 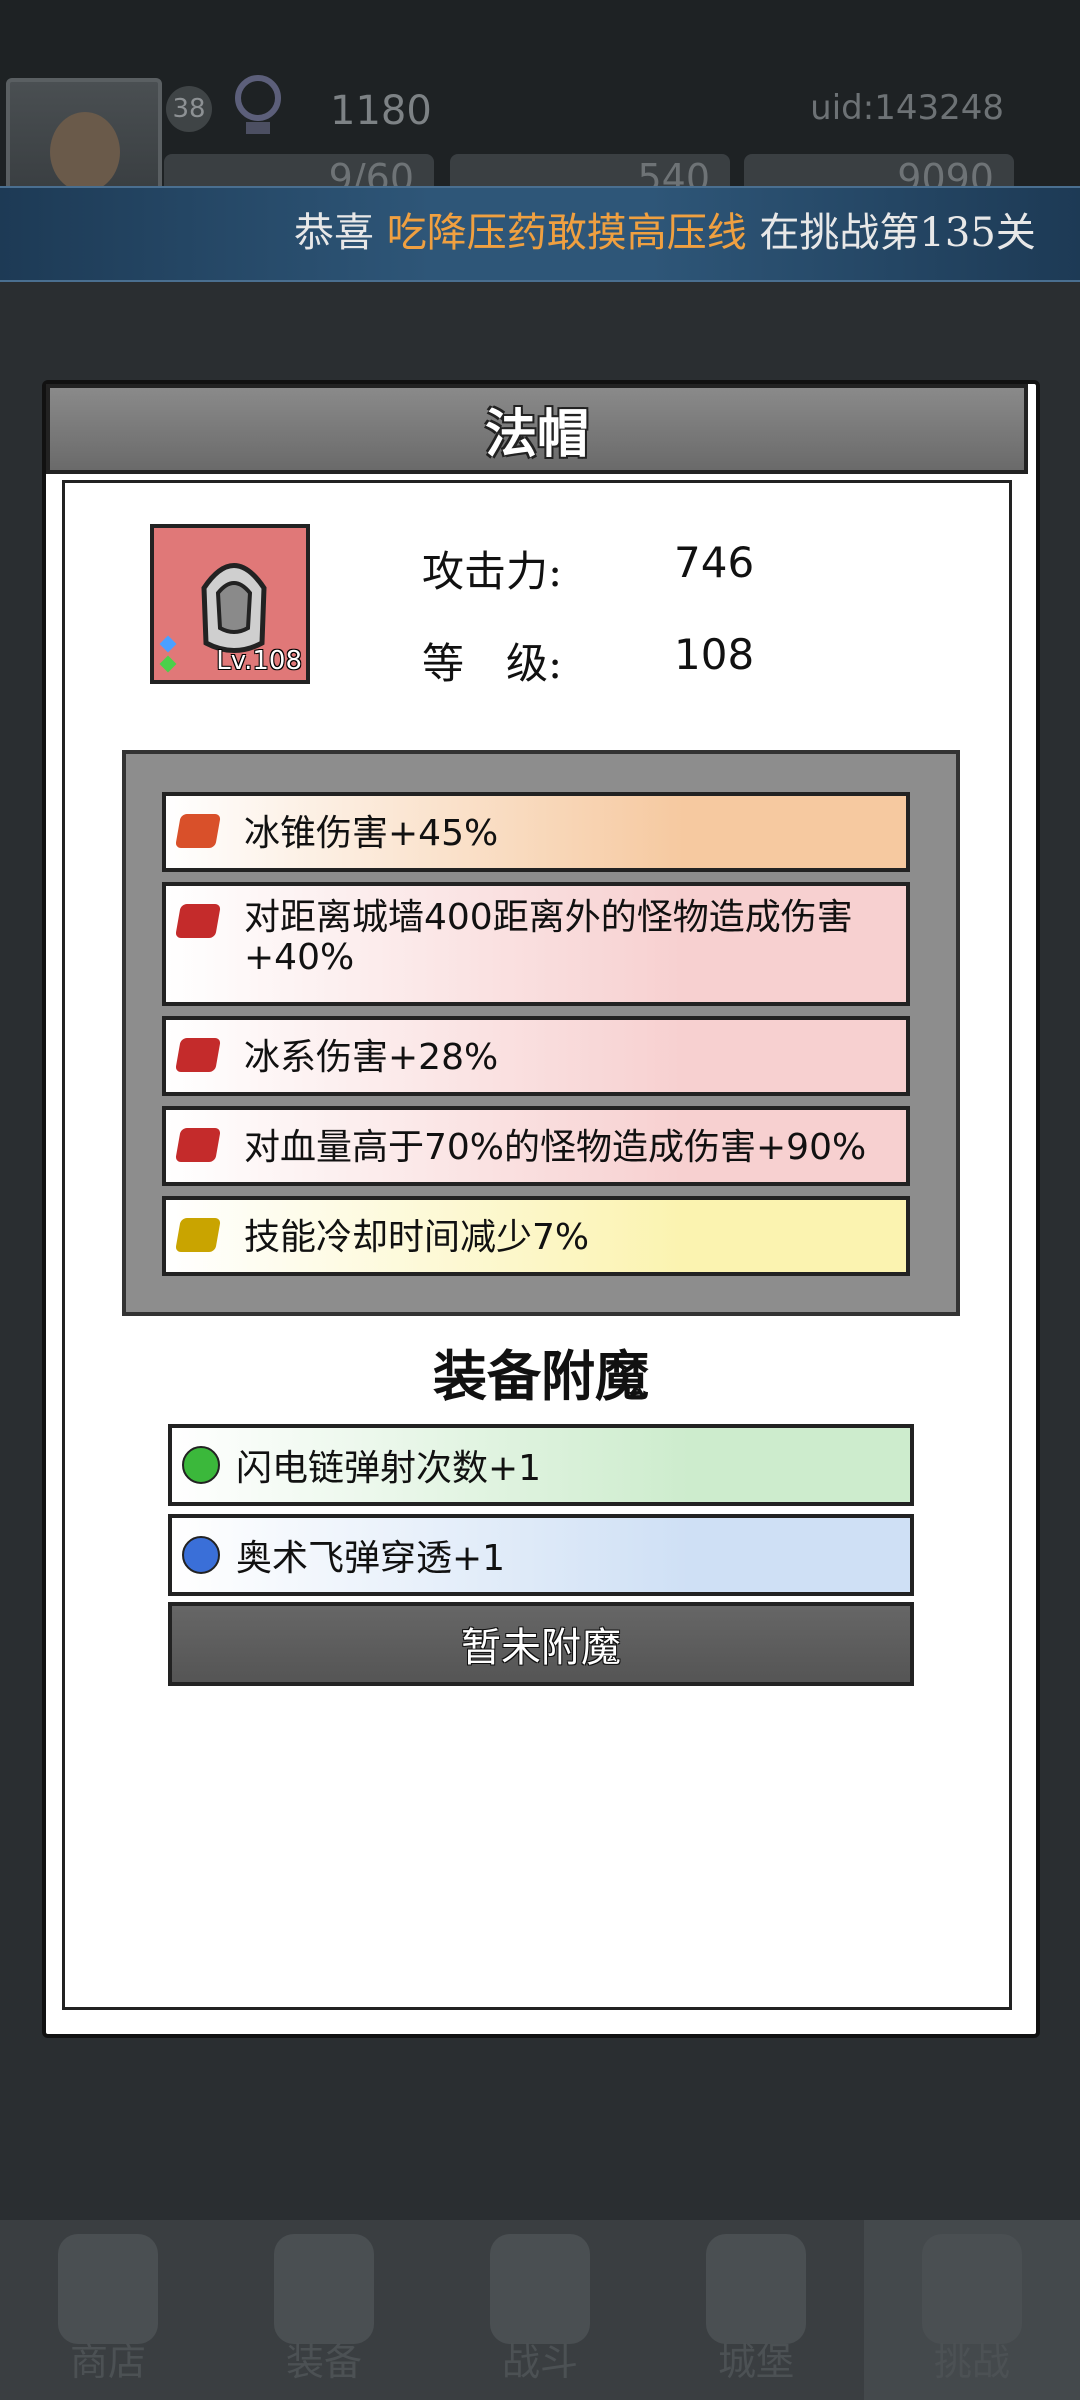 I want to click on modal-title: 法帽, so click(x=536, y=434).